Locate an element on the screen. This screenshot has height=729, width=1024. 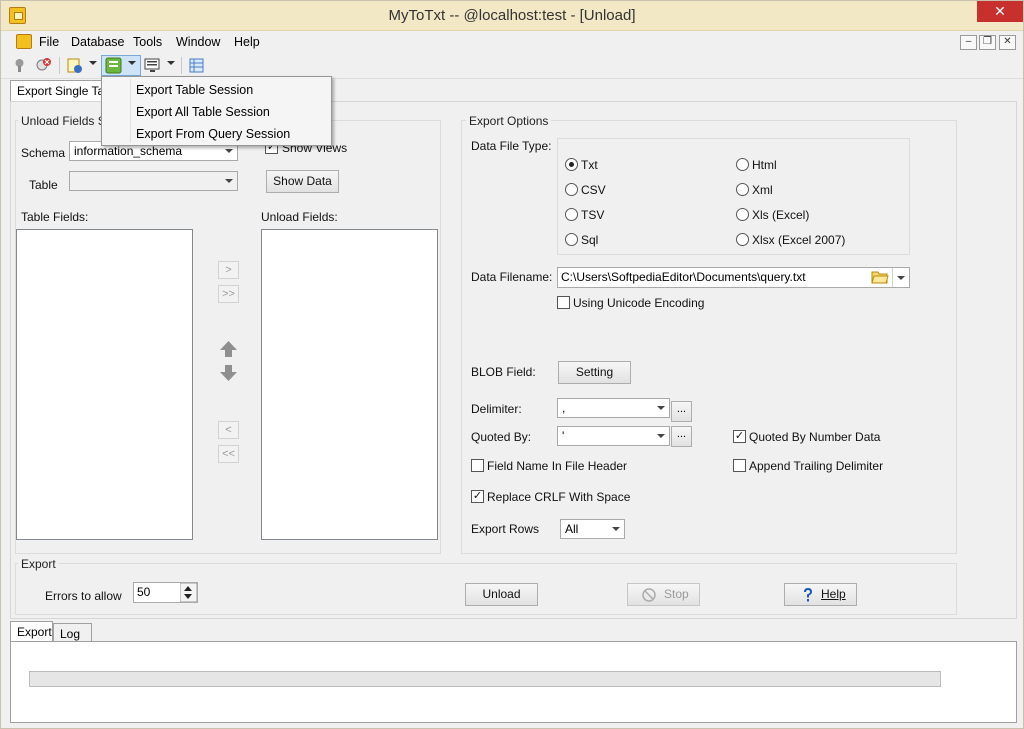
errors-to-allow-label: Errors to allow is located at coordinates (83, 596).